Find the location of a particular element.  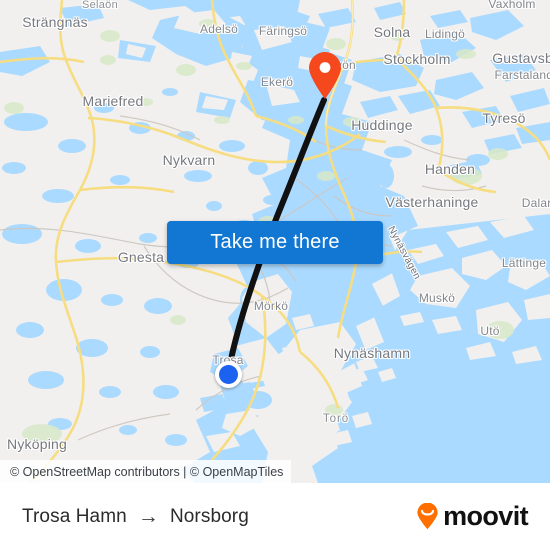

arrow-right-icon: → is located at coordinates (148, 516).